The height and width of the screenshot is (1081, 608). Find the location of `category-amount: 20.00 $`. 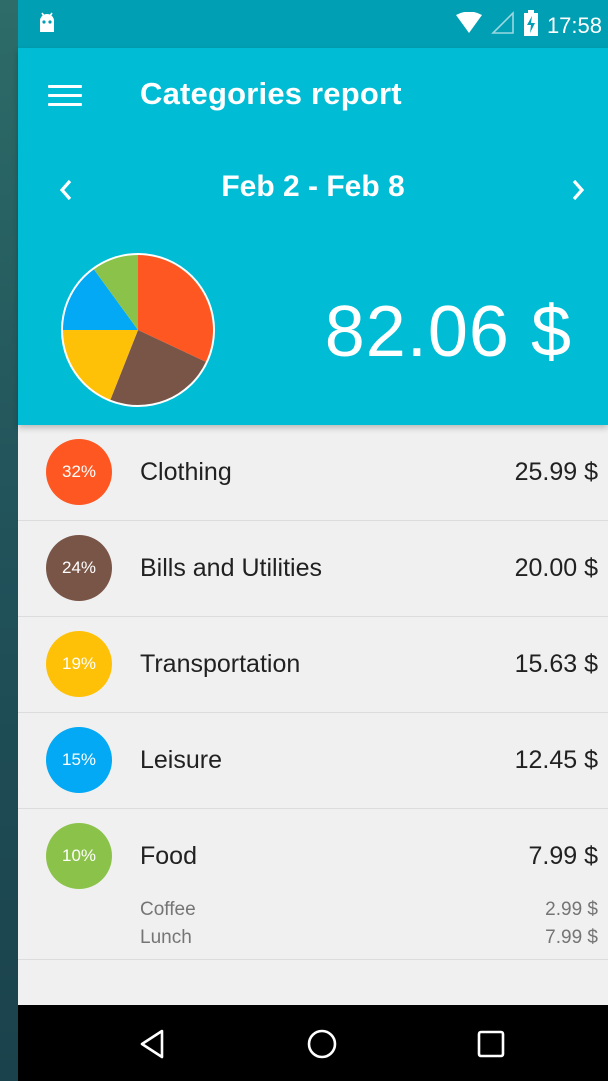

category-amount: 20.00 $ is located at coordinates (556, 568).